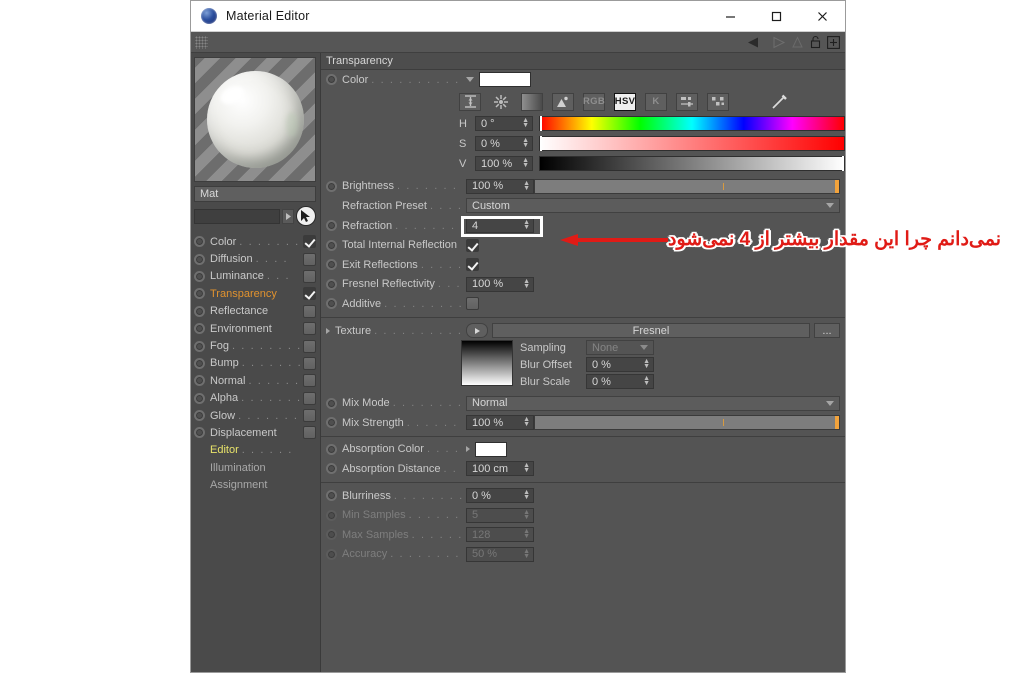 Image resolution: width=1024 pixels, height=673 pixels. I want to click on luminance-checkbox, so click(309, 276).